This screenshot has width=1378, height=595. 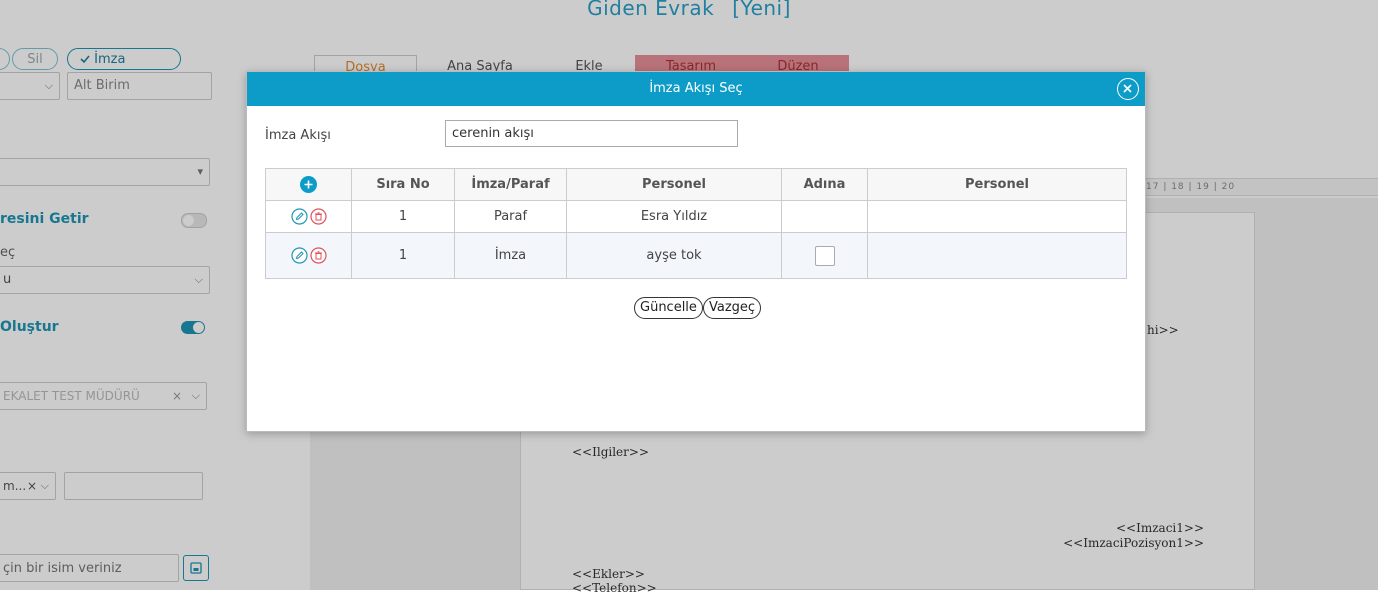 I want to click on add-icon, so click(x=308, y=184).